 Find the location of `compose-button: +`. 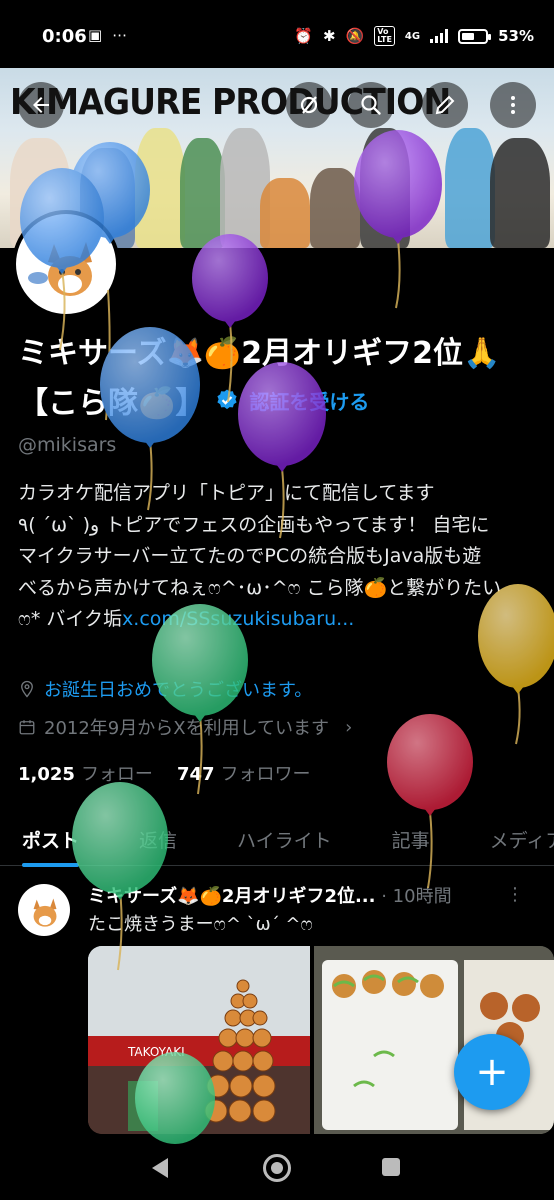

compose-button: + is located at coordinates (492, 1072).